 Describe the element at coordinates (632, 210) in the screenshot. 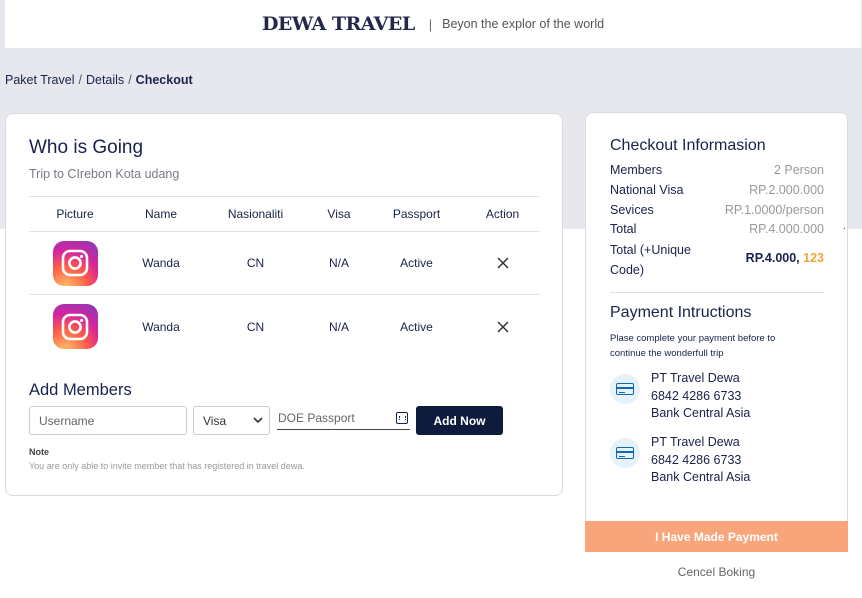

I see `checkout-row-label: Sevices` at that location.